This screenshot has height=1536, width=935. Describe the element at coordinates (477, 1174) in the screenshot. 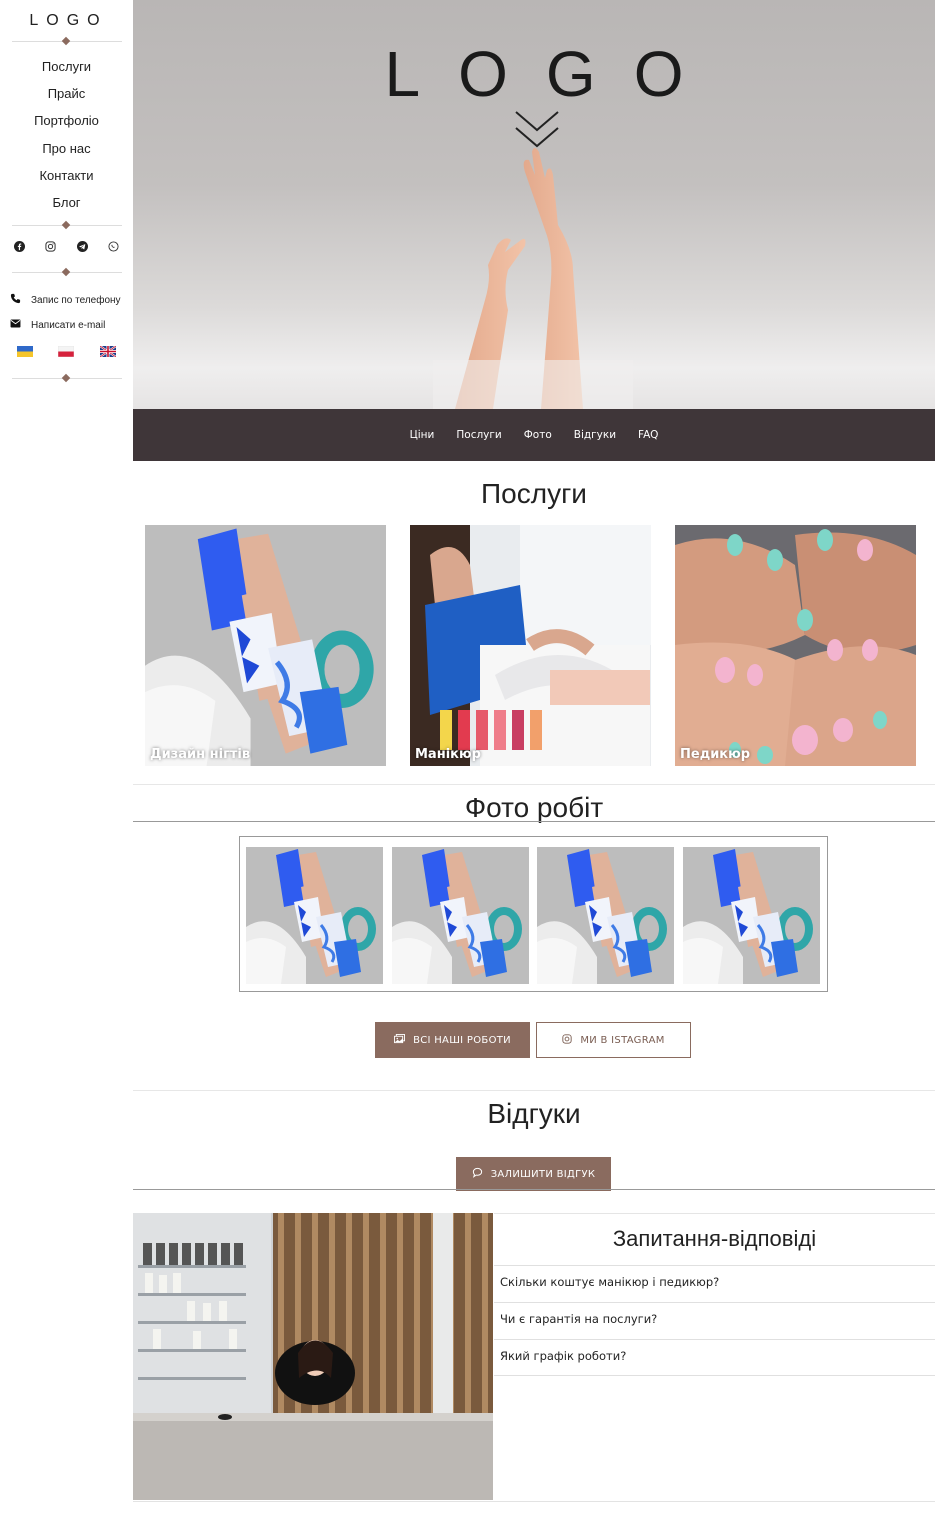

I see `chat-bubble-icon` at that location.